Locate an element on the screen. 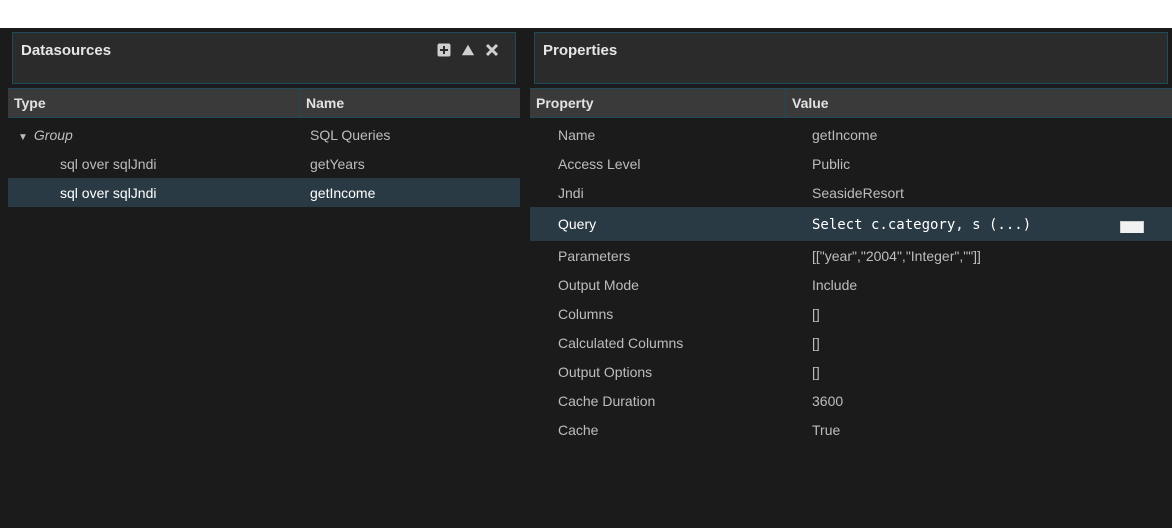  property-row-output-options: Output Options [] is located at coordinates (851, 371).